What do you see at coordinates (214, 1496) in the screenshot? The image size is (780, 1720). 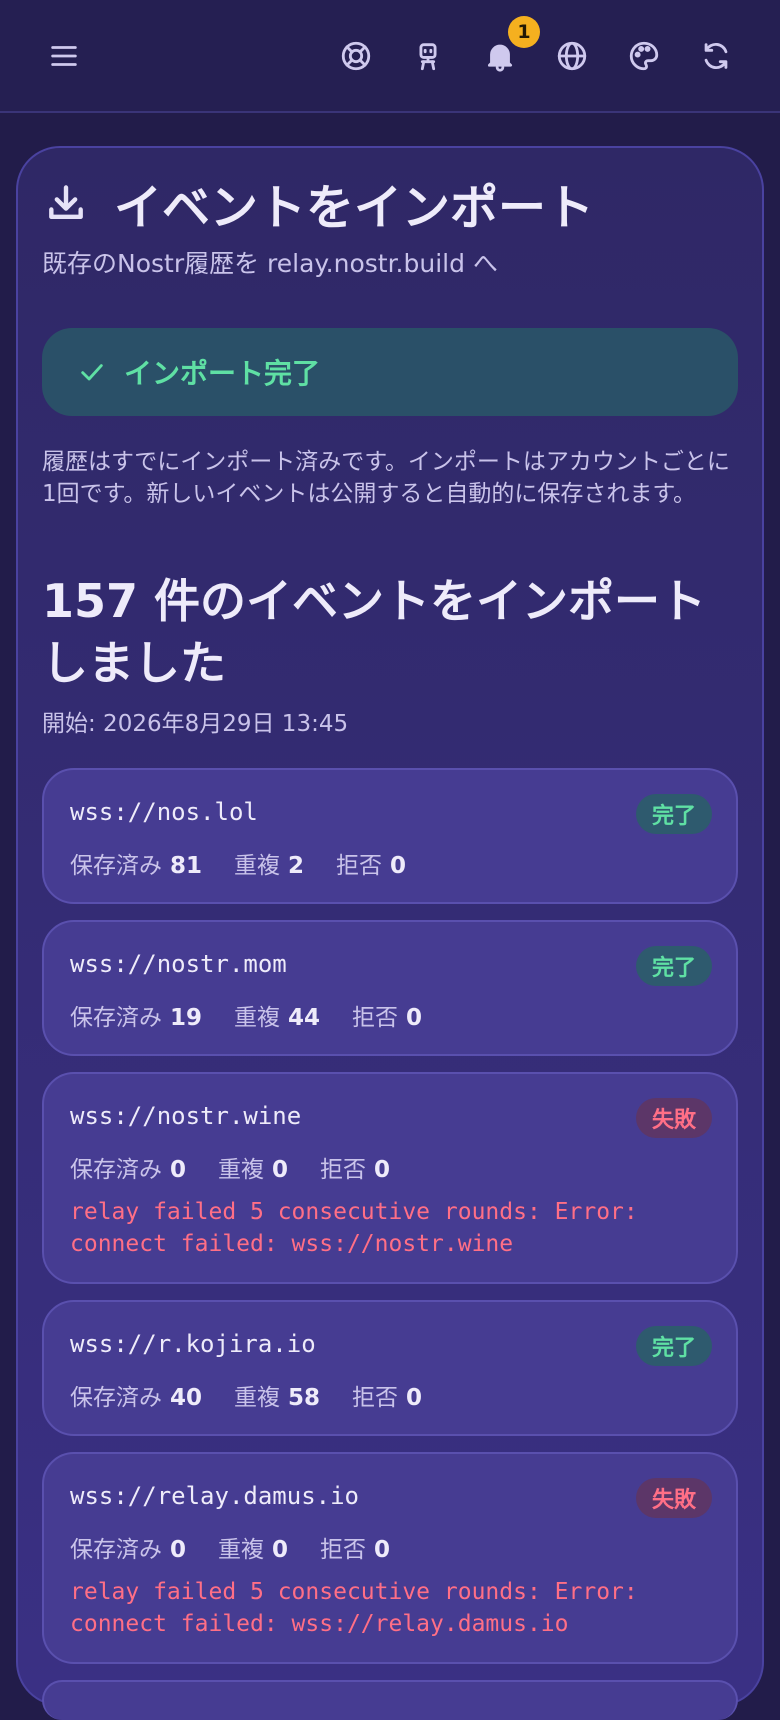 I see `relay-url: wss://relay.damus.io` at bounding box center [214, 1496].